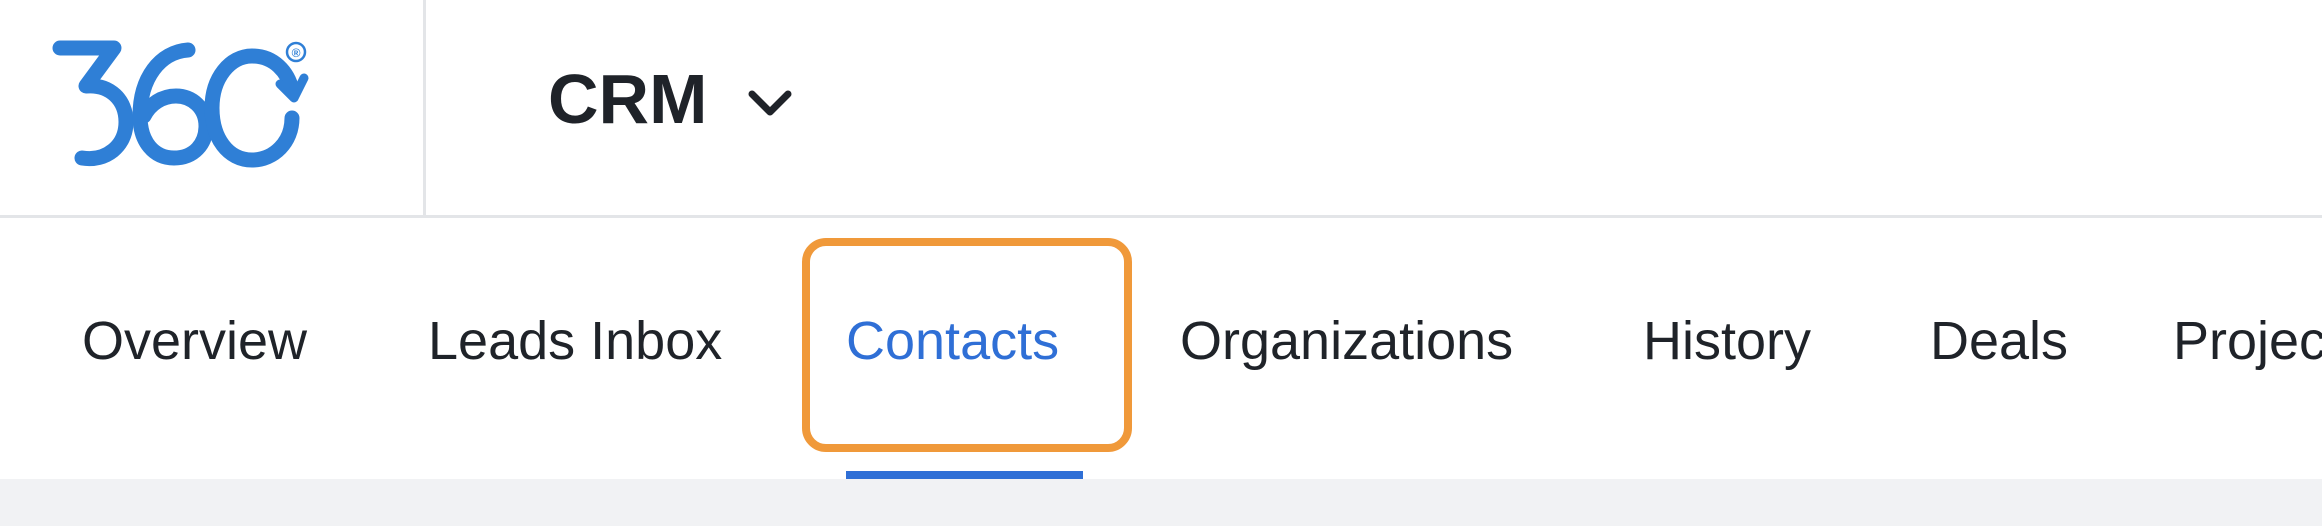 Image resolution: width=2322 pixels, height=526 pixels. I want to click on tab-contacts: Contacts, so click(952, 341).